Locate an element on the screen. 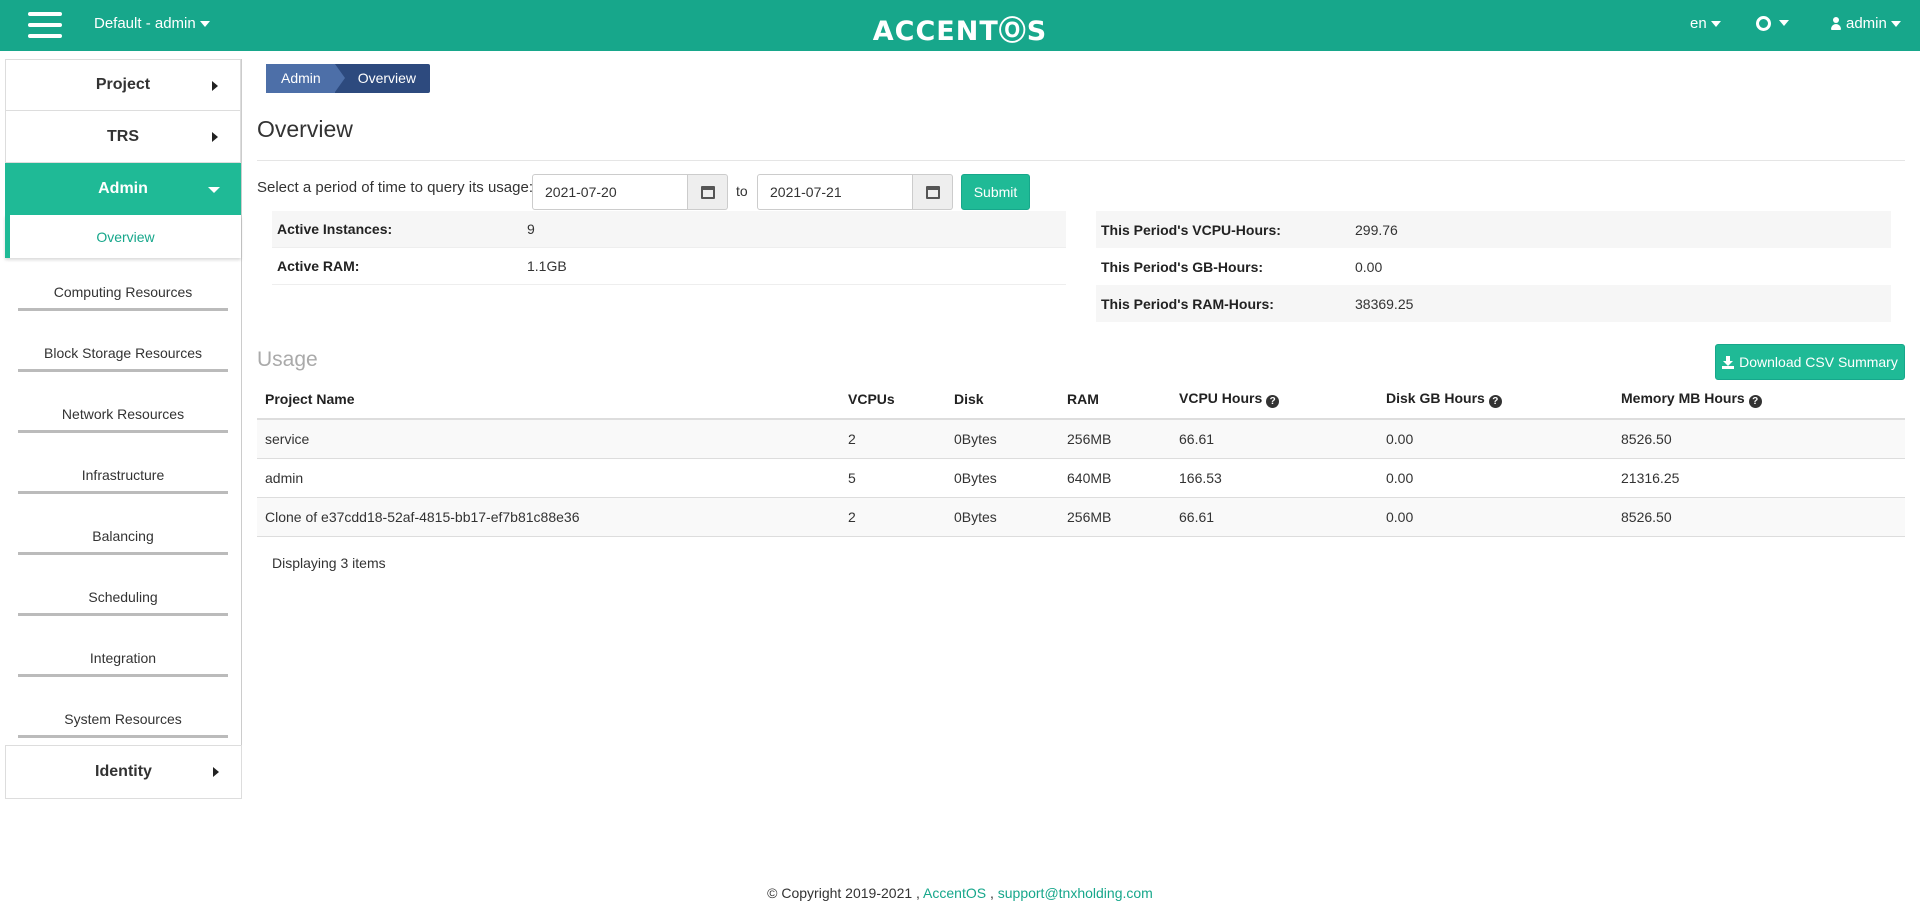  stat-row: This Period's GB-Hours: 0.00 is located at coordinates (1493, 266).